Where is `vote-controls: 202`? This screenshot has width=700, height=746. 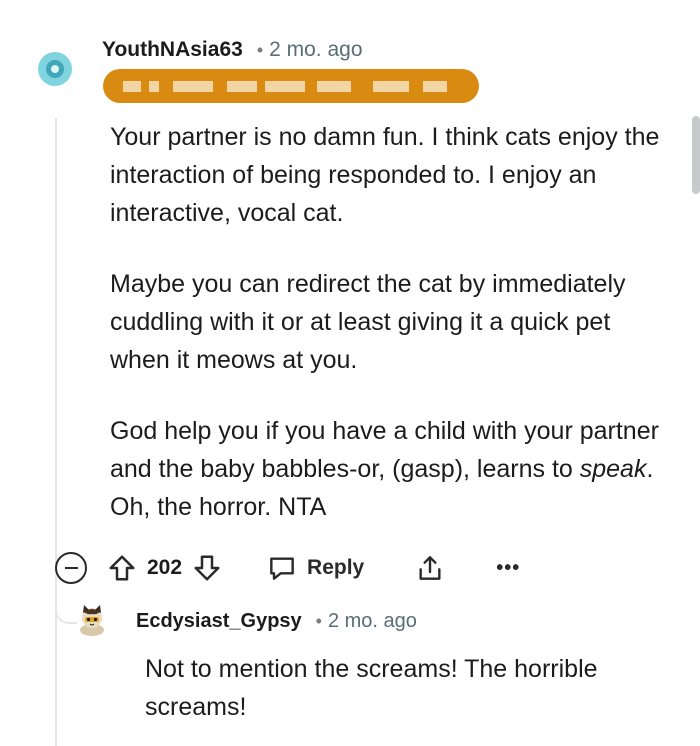 vote-controls: 202 is located at coordinates (164, 568).